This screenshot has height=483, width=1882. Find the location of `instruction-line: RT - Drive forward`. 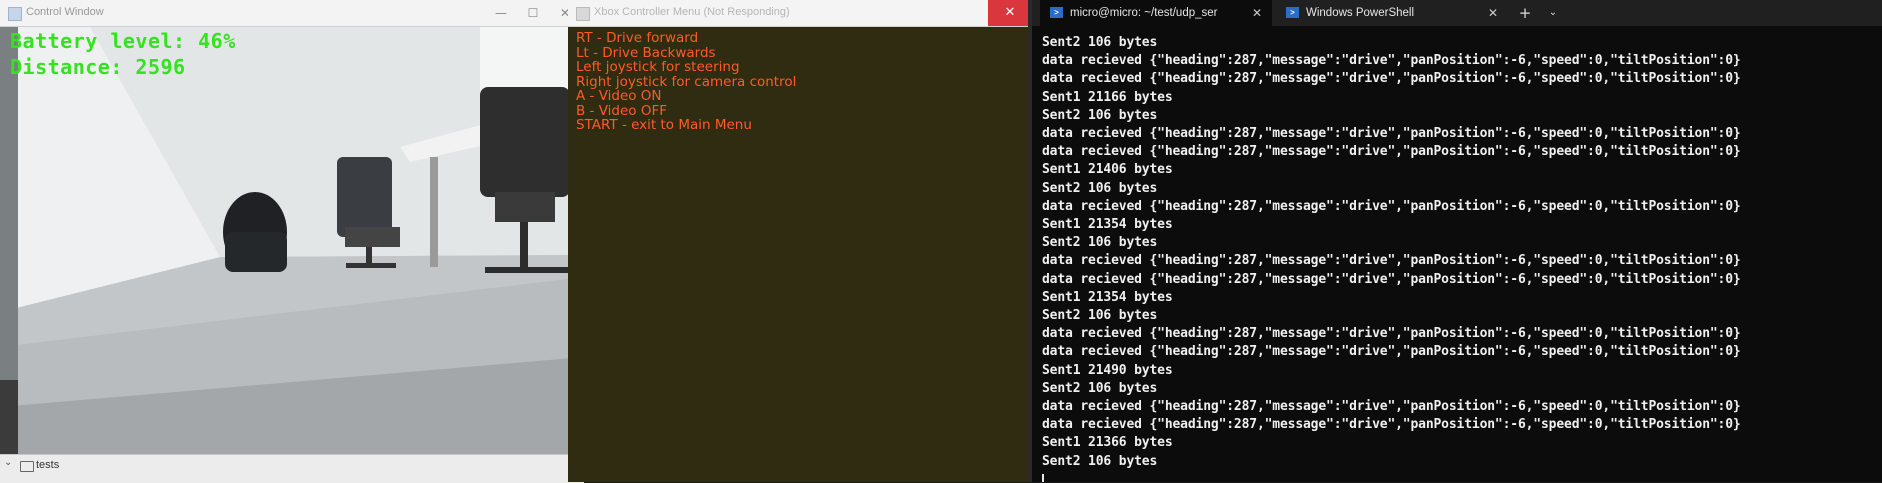

instruction-line: RT - Drive forward is located at coordinates (637, 38).